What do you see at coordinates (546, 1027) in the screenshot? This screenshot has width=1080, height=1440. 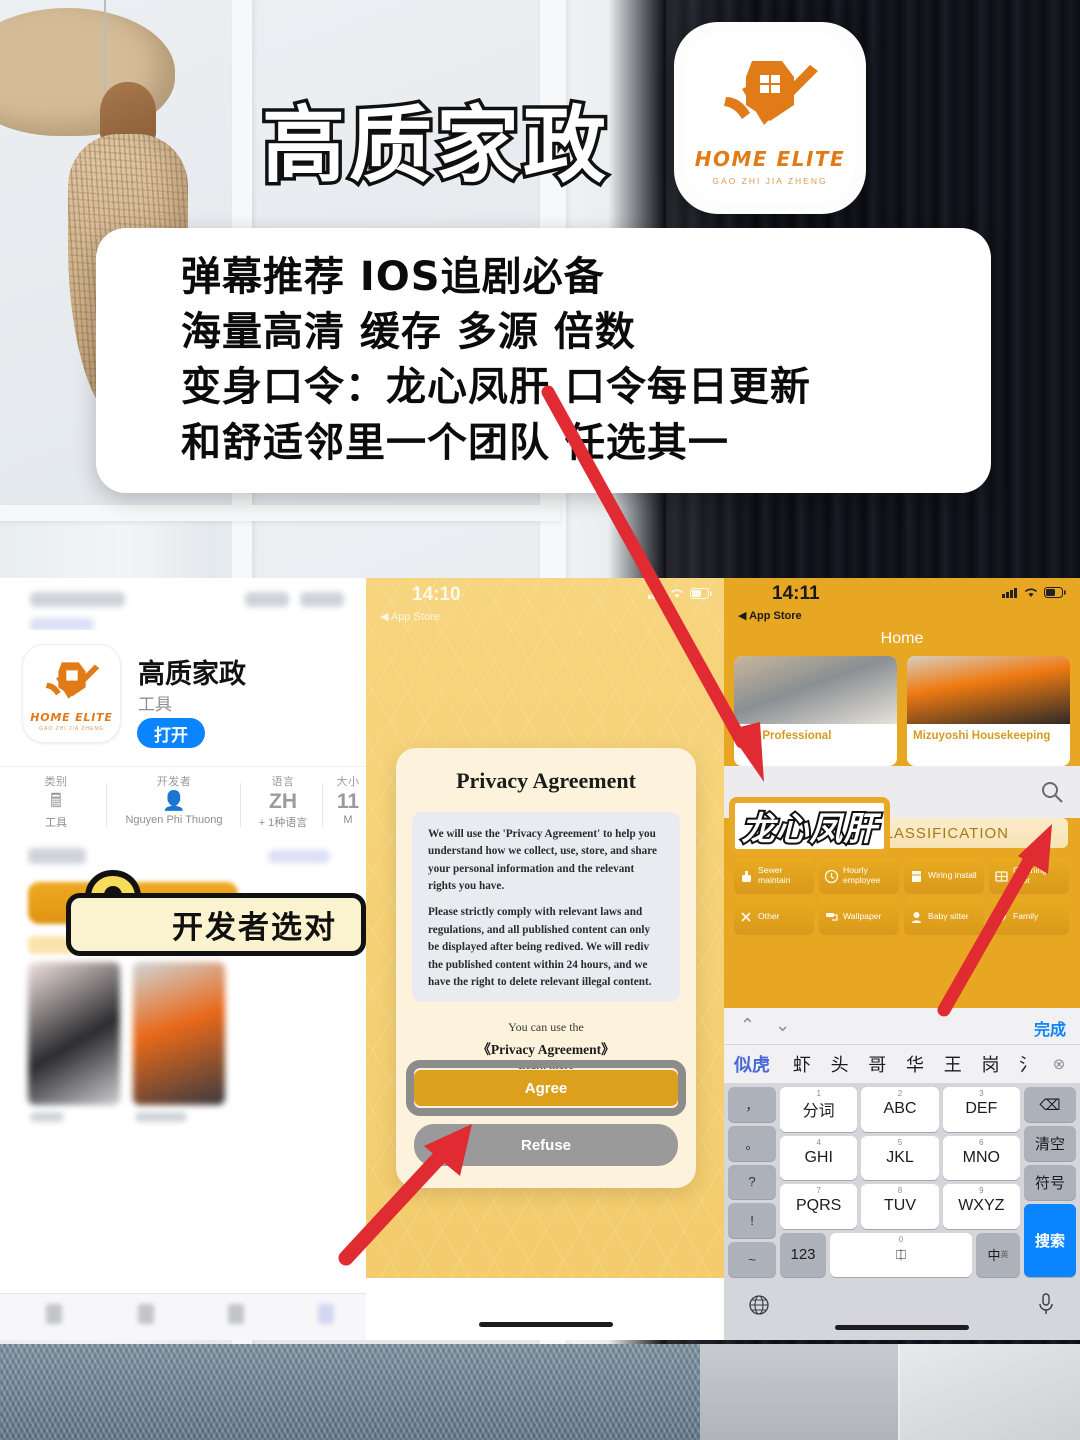 I see `dialog-footer-text: You can use the` at bounding box center [546, 1027].